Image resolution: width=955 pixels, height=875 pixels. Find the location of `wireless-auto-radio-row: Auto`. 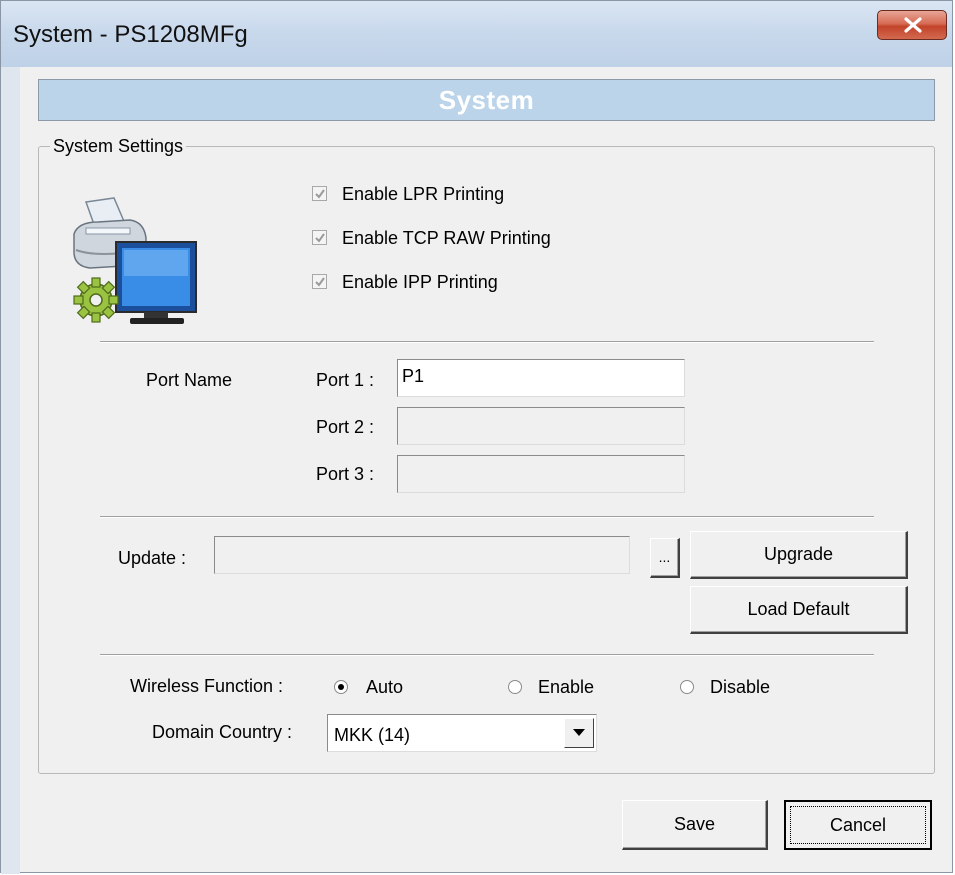

wireless-auto-radio-row: Auto is located at coordinates (389, 689).